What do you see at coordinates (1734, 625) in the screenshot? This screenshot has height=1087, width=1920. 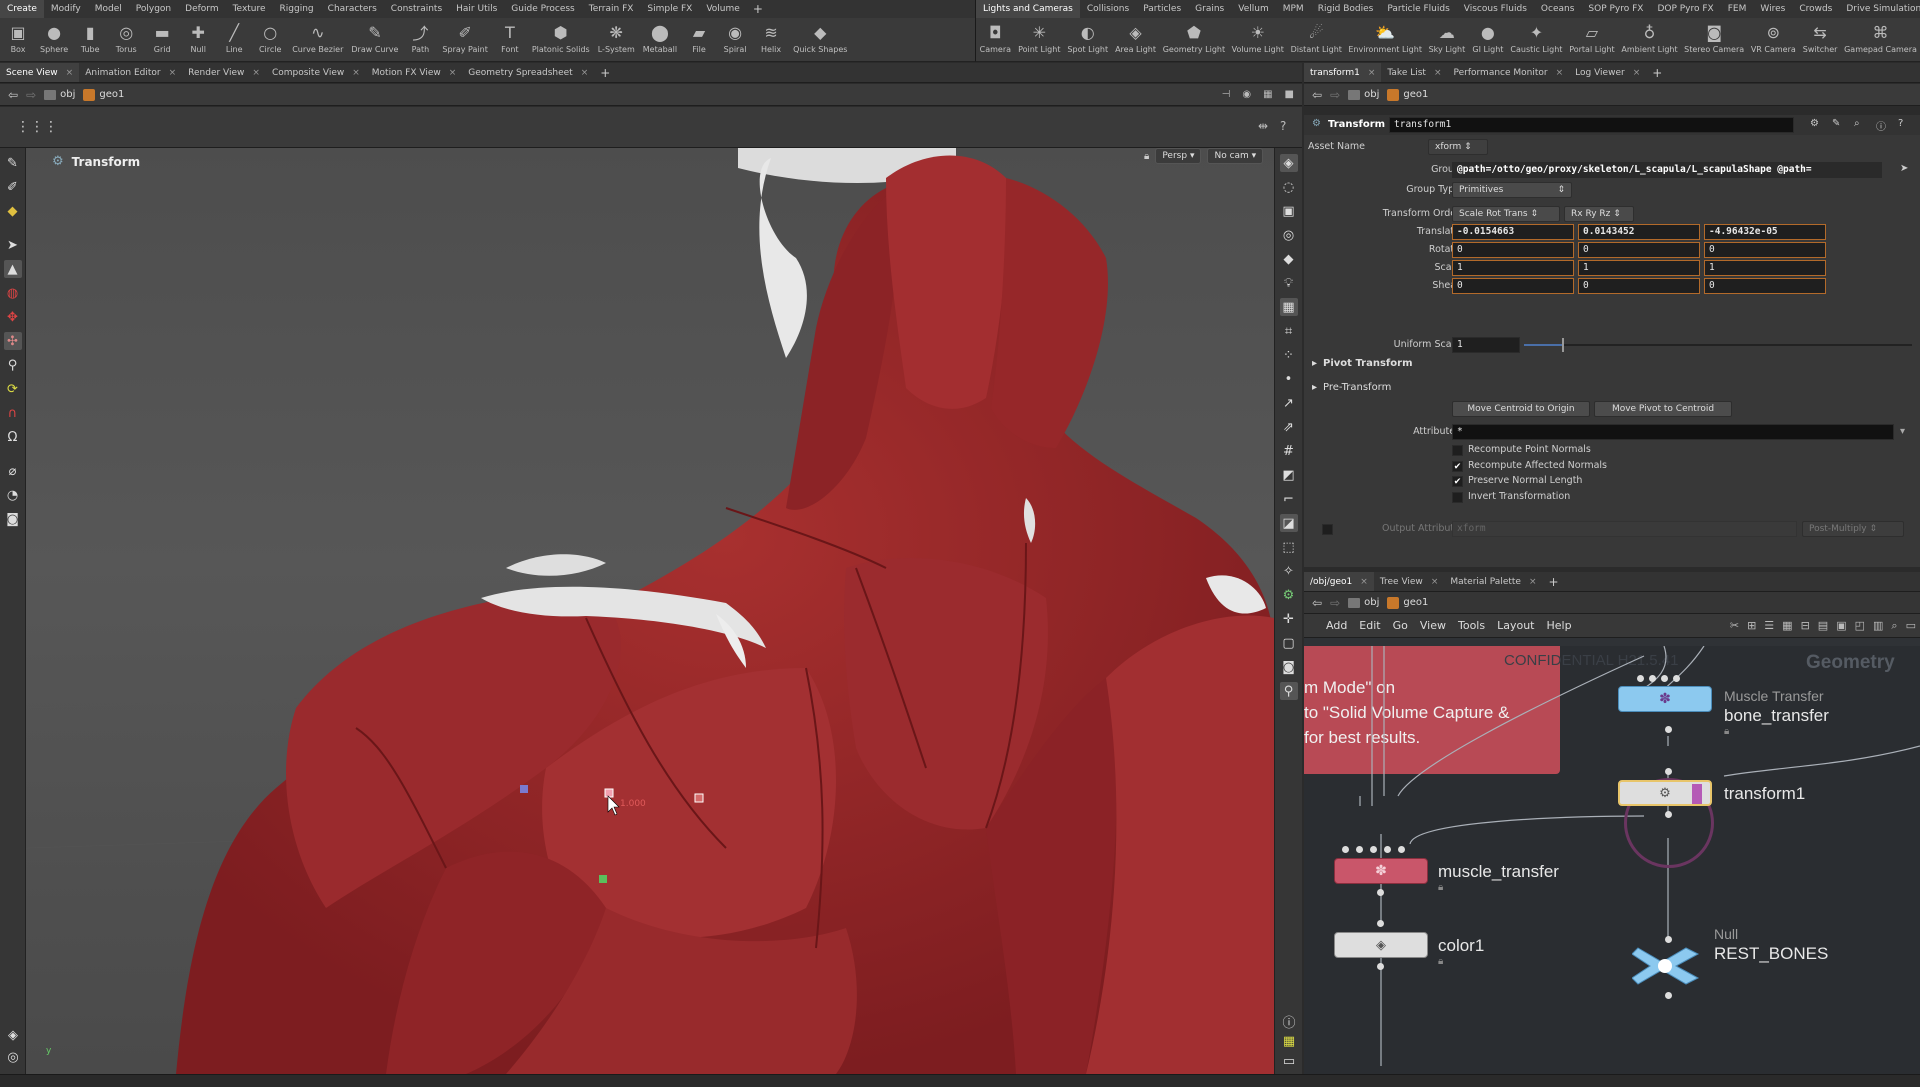 I see `wrench-icon: ✂` at bounding box center [1734, 625].